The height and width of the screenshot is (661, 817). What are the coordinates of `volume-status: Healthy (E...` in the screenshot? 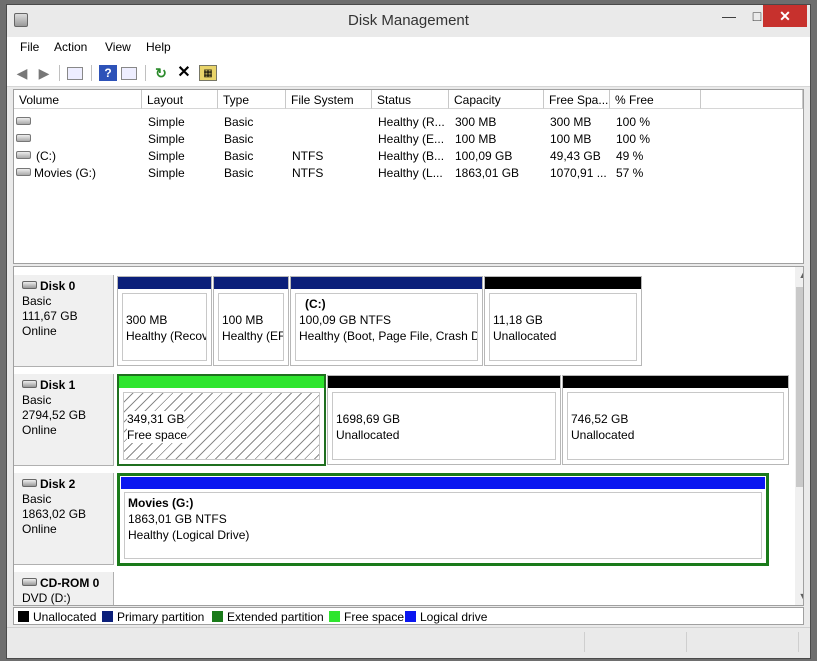 It's located at (411, 139).